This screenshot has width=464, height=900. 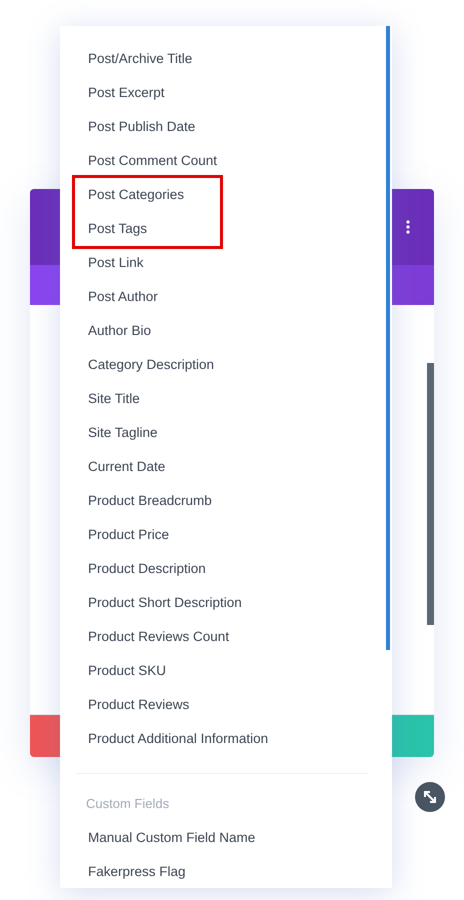 I want to click on section-heading: Custom Fields, so click(x=127, y=804).